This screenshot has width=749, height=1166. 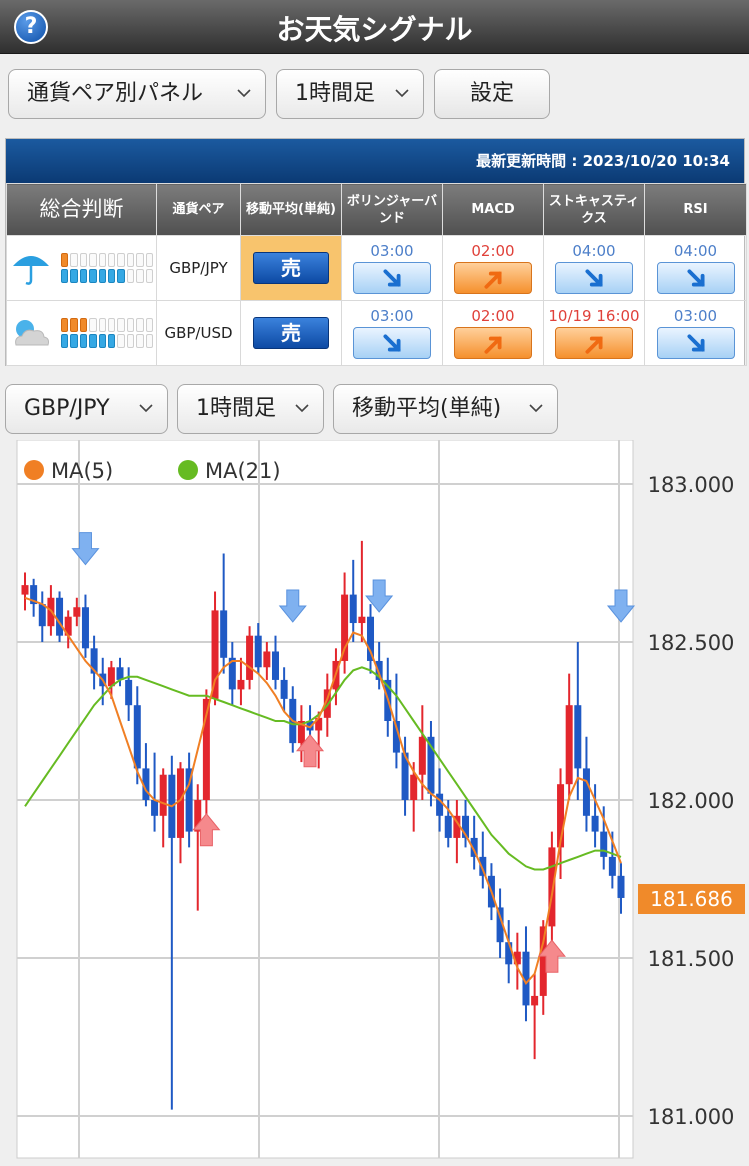 What do you see at coordinates (392, 209) in the screenshot?
I see `col-bollinger: ボリンジャーバンド` at bounding box center [392, 209].